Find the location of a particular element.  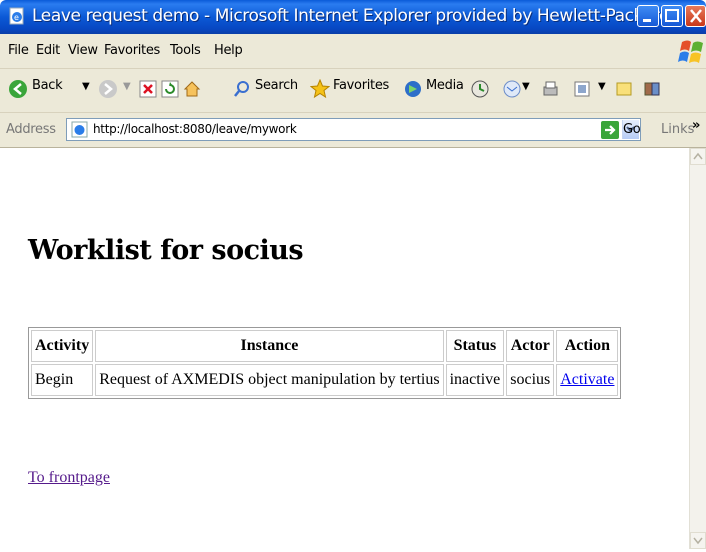

maximize-button is located at coordinates (672, 16).